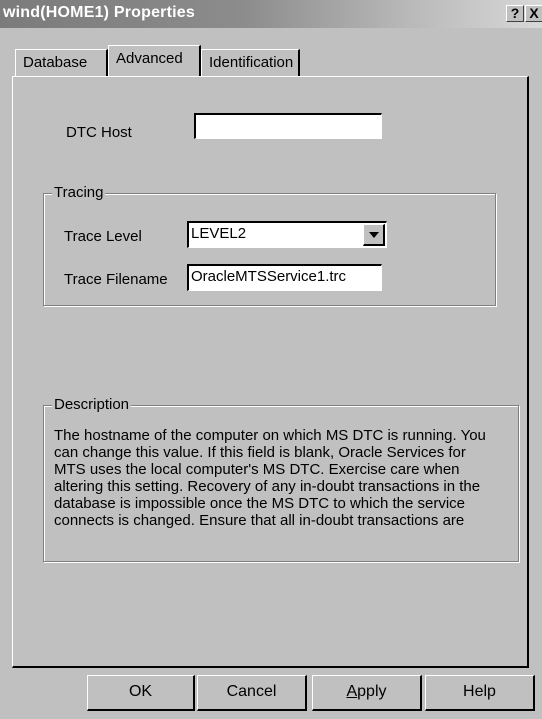  Describe the element at coordinates (271, 14) in the screenshot. I see `title-bar: wind(HOME1) Properties ? X` at that location.